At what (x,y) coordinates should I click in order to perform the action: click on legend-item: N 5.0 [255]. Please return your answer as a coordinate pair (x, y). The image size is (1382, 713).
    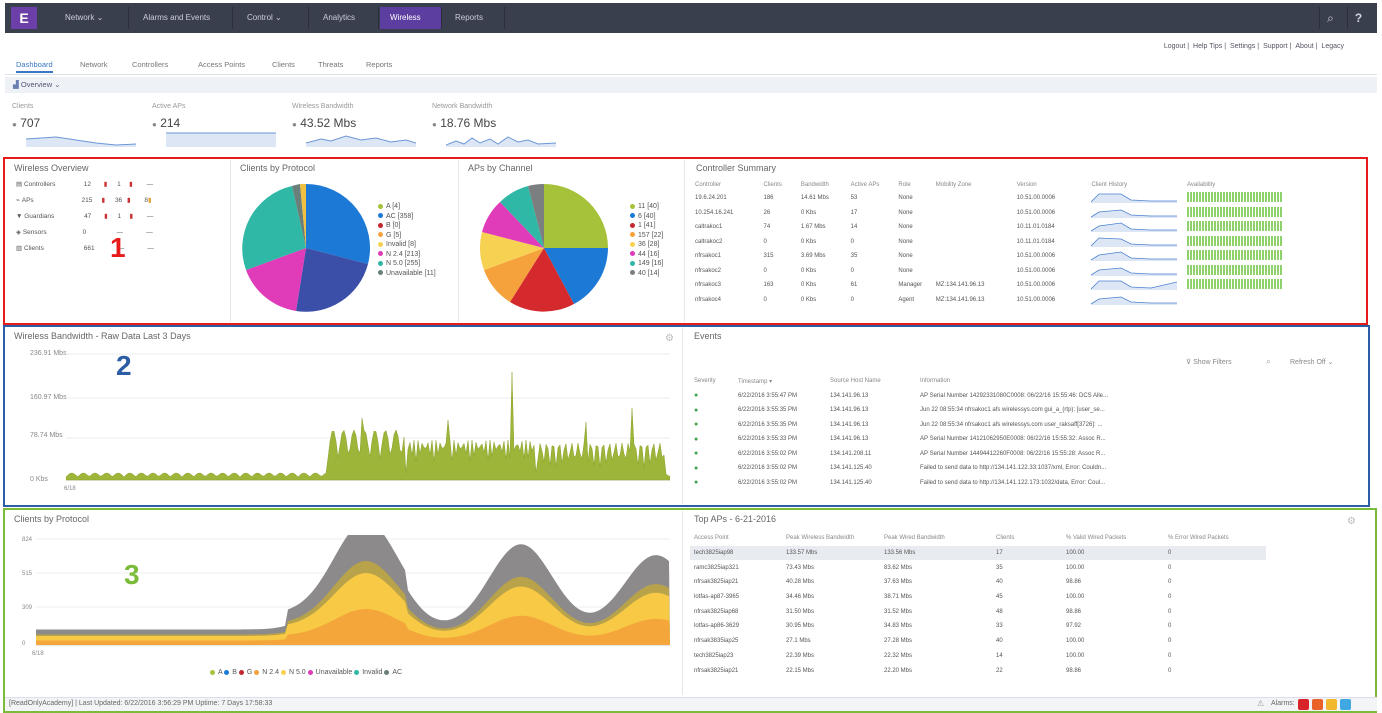
    Looking at the image, I should click on (407, 264).